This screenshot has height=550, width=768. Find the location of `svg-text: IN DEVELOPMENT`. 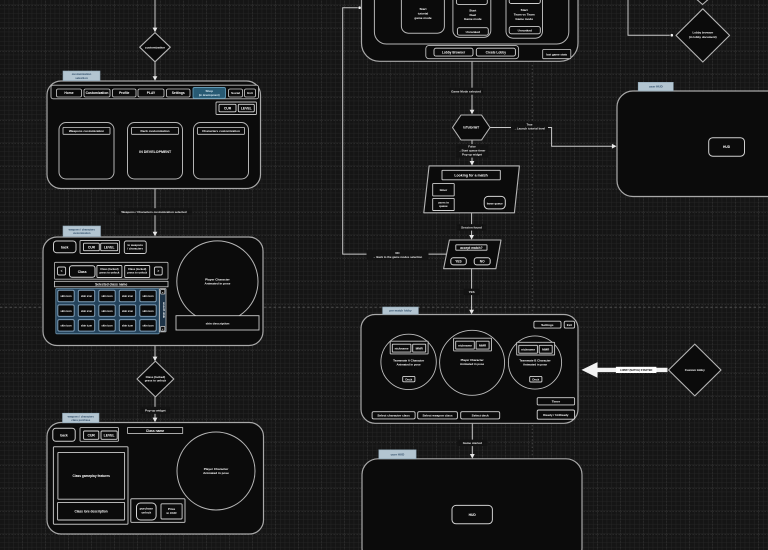

svg-text: IN DEVELOPMENT is located at coordinates (155, 152).